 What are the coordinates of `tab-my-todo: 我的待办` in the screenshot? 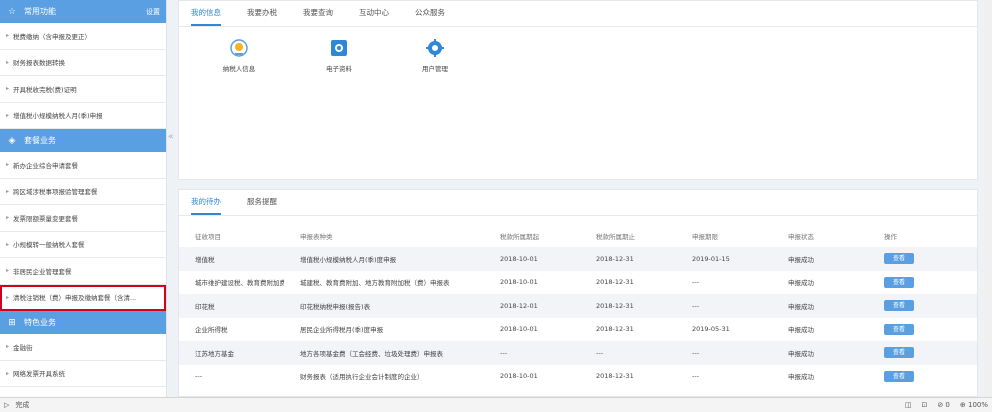 It's located at (206, 202).